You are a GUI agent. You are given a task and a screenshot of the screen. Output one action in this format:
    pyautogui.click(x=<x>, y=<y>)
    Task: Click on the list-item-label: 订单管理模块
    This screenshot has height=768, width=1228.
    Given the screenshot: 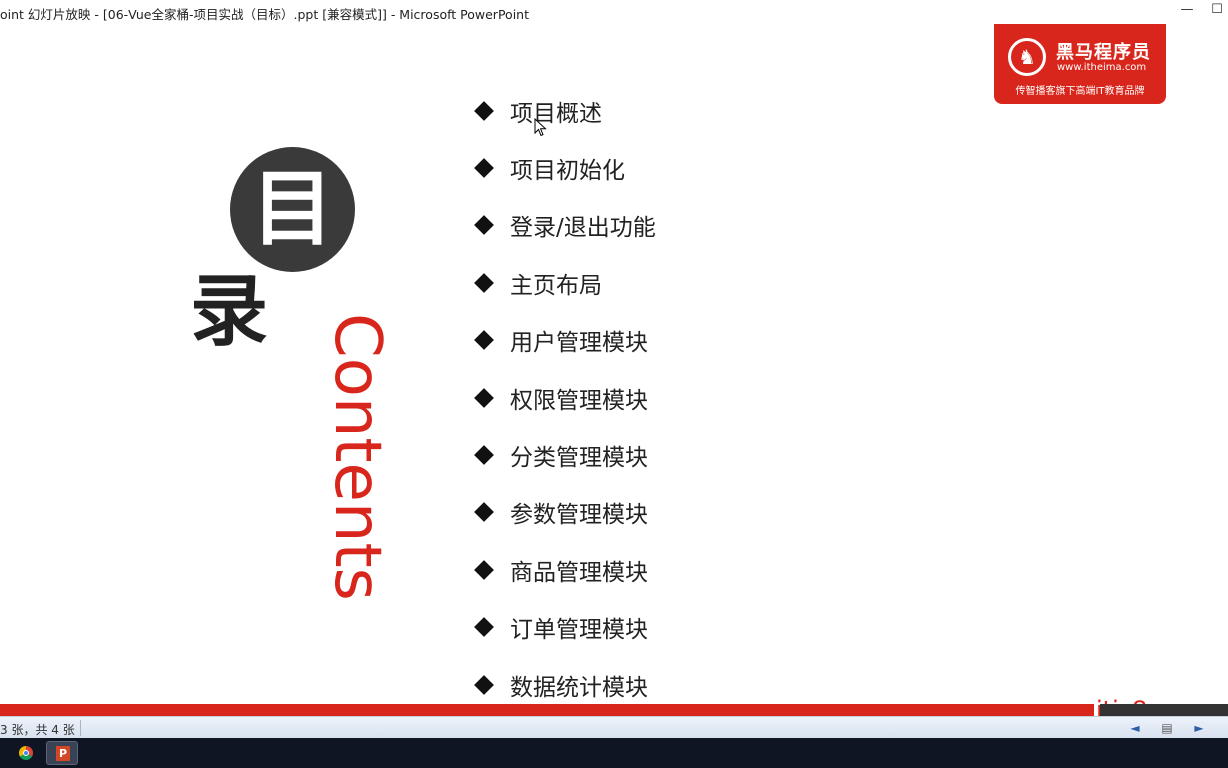 What is the action you would take?
    pyautogui.click(x=579, y=630)
    